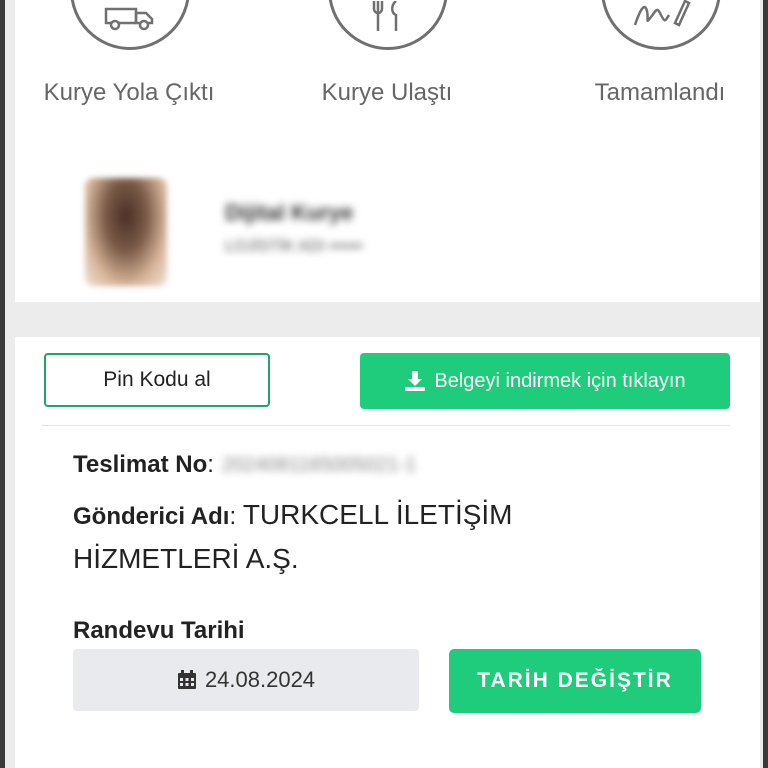  What do you see at coordinates (186, 679) in the screenshot?
I see `calendar-icon` at bounding box center [186, 679].